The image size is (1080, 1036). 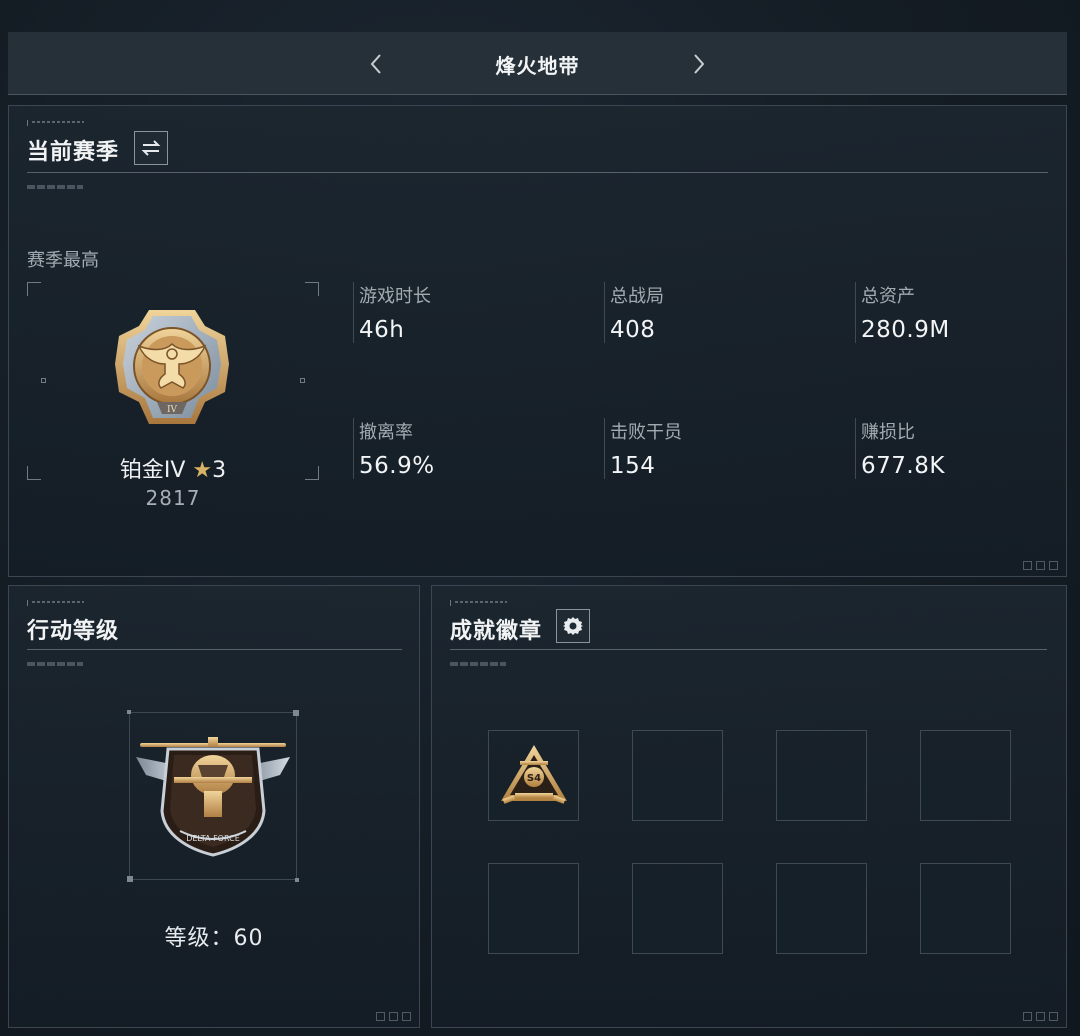 What do you see at coordinates (248, 938) in the screenshot?
I see `level-value: 60` at bounding box center [248, 938].